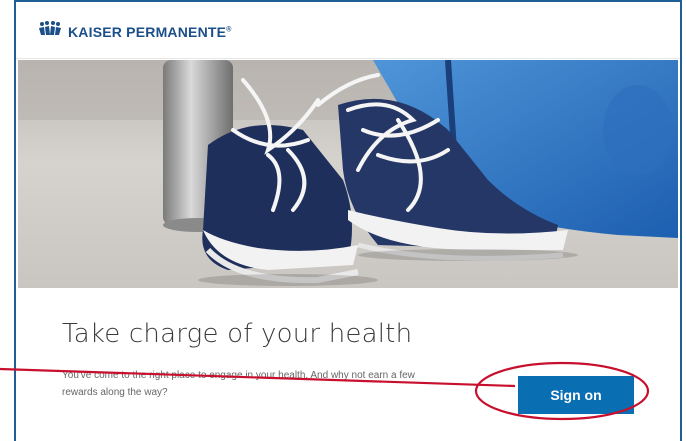  What do you see at coordinates (348, 30) in the screenshot?
I see `site-header: KAISER PERMANENTE®` at bounding box center [348, 30].